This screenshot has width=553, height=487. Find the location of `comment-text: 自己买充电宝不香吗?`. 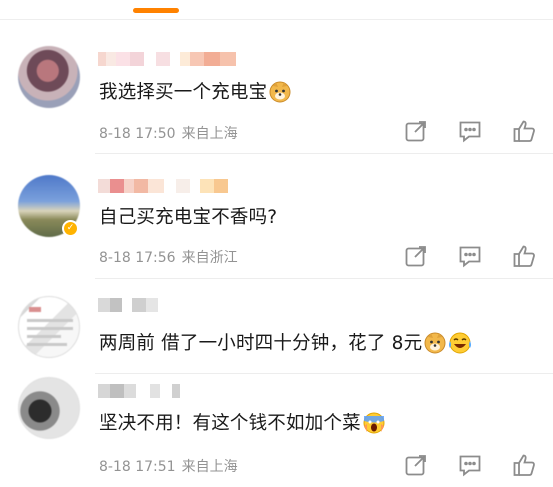

comment-text: 自己买充电宝不香吗? is located at coordinates (188, 217).